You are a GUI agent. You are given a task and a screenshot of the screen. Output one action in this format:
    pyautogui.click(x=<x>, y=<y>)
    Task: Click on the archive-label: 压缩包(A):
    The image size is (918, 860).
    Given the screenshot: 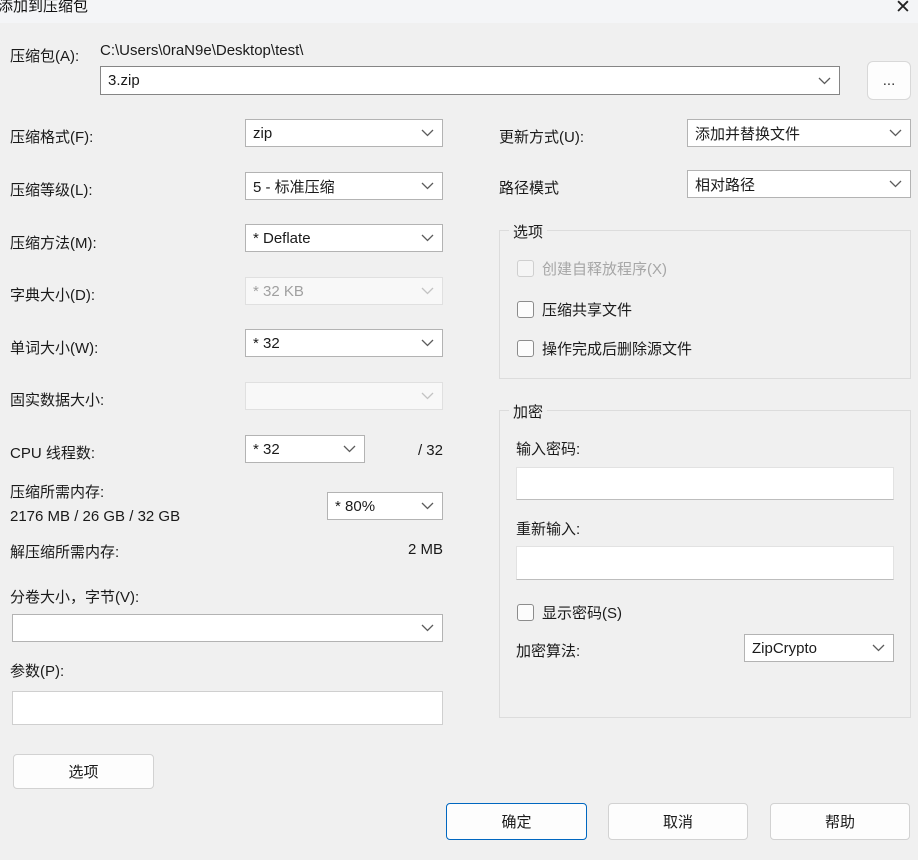 What is the action you would take?
    pyautogui.click(x=45, y=56)
    